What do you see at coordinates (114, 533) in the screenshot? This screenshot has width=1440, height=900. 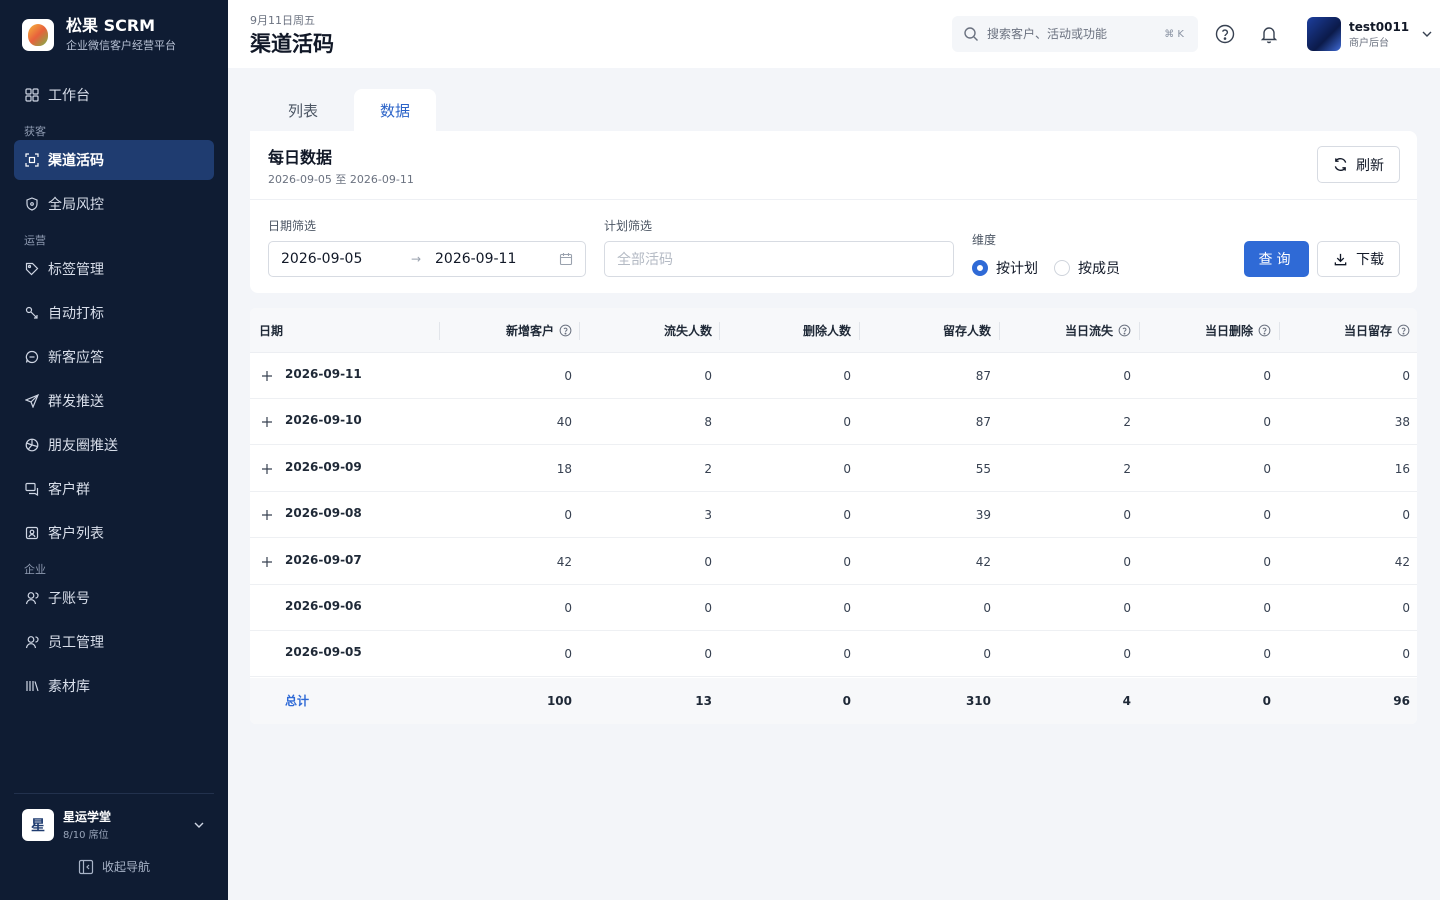 I see `sidebar-item-customer-list: 客户列表` at bounding box center [114, 533].